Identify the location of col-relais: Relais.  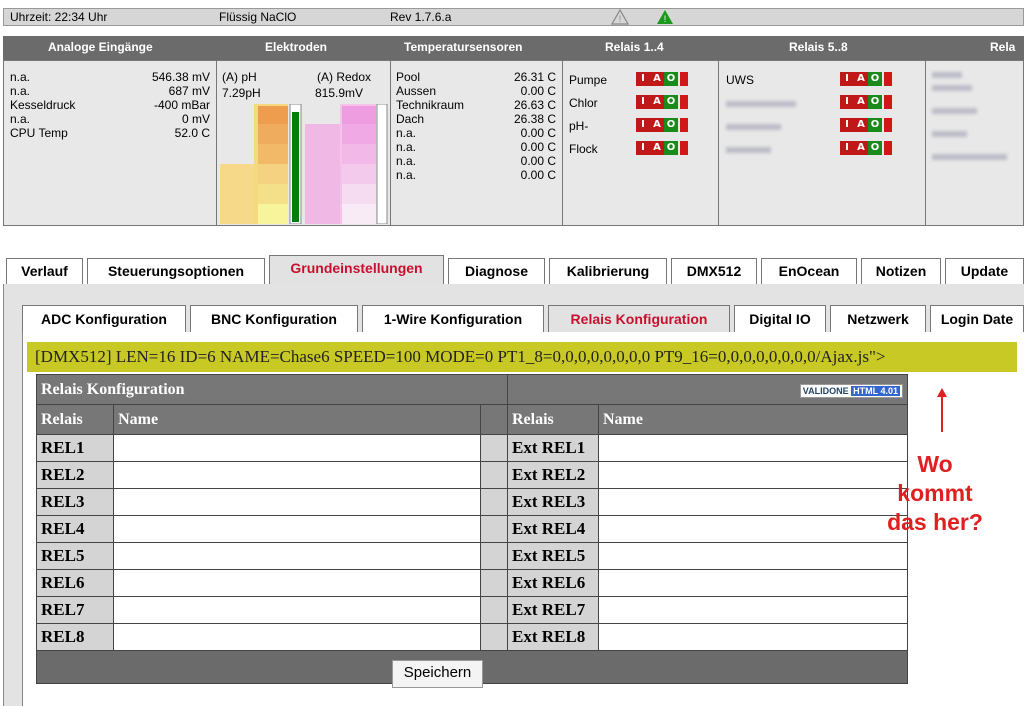
(75, 419).